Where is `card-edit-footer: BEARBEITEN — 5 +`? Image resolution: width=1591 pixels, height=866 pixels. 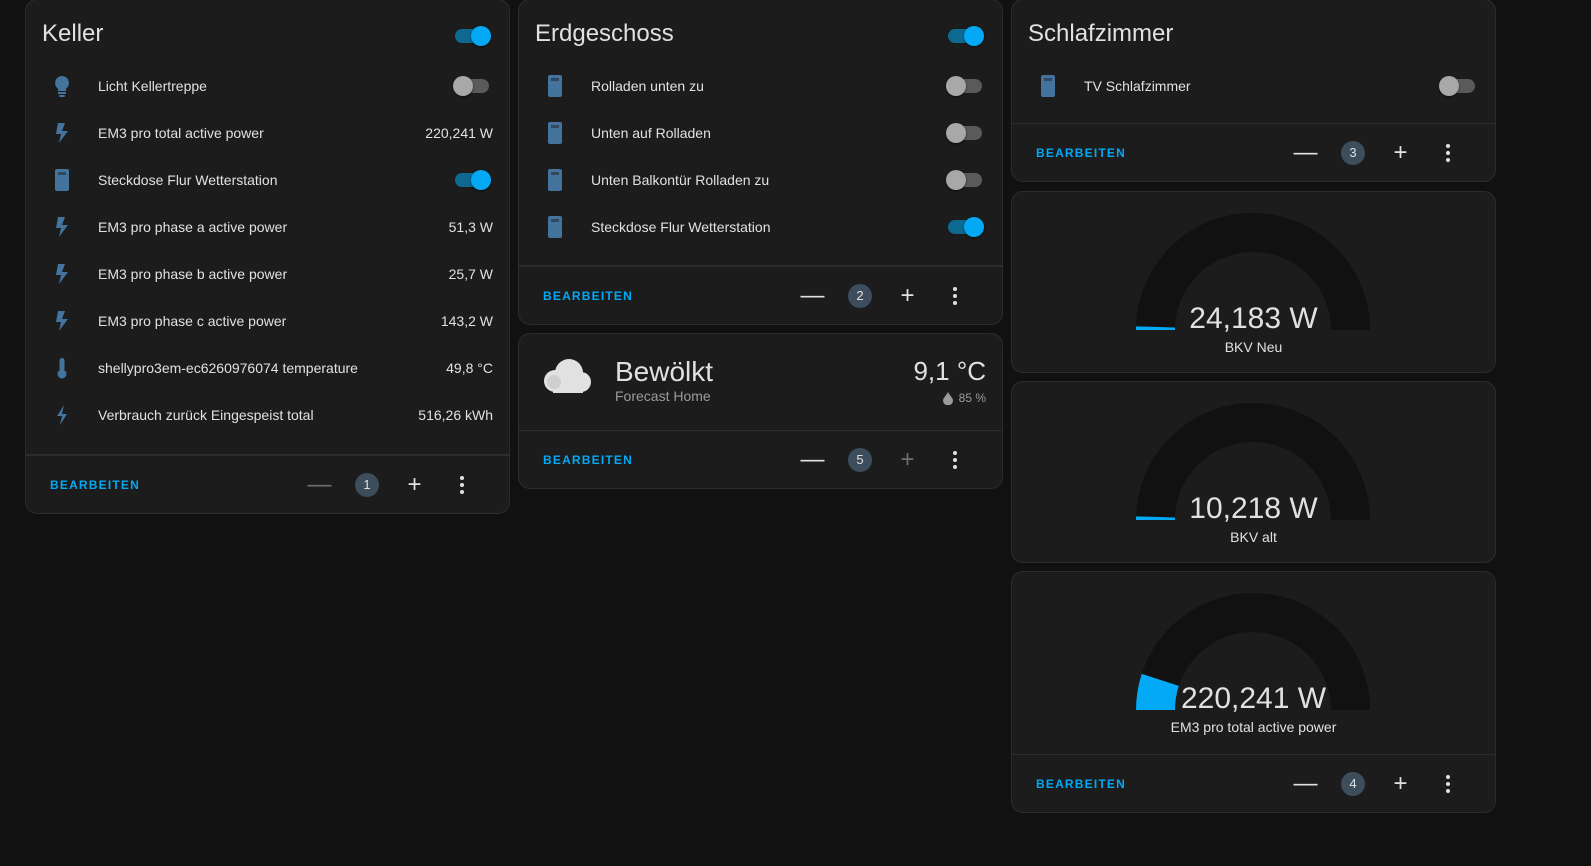 card-edit-footer: BEARBEITEN — 5 + is located at coordinates (760, 459).